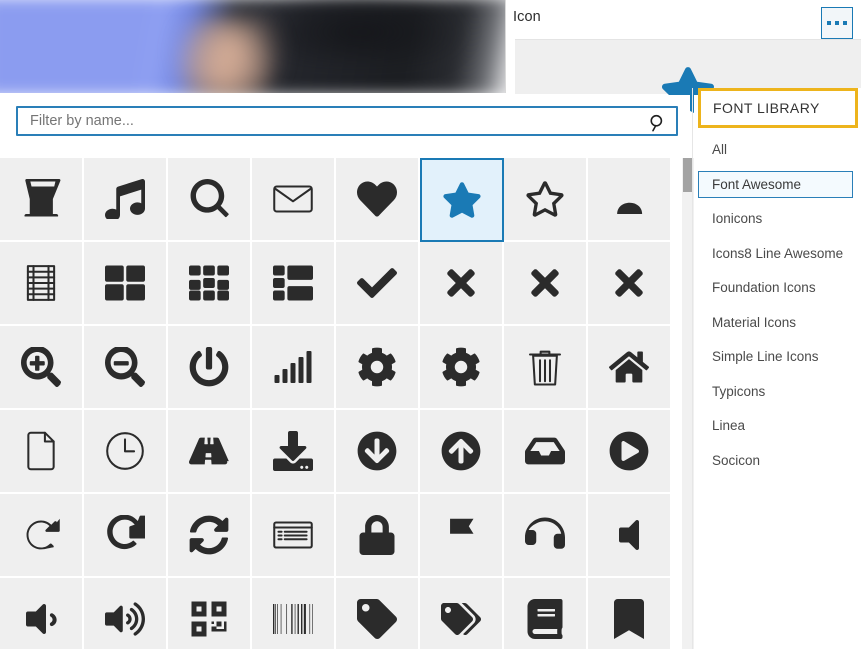 The image size is (861, 649). I want to click on font-library-item-typicons: Typicons, so click(778, 391).